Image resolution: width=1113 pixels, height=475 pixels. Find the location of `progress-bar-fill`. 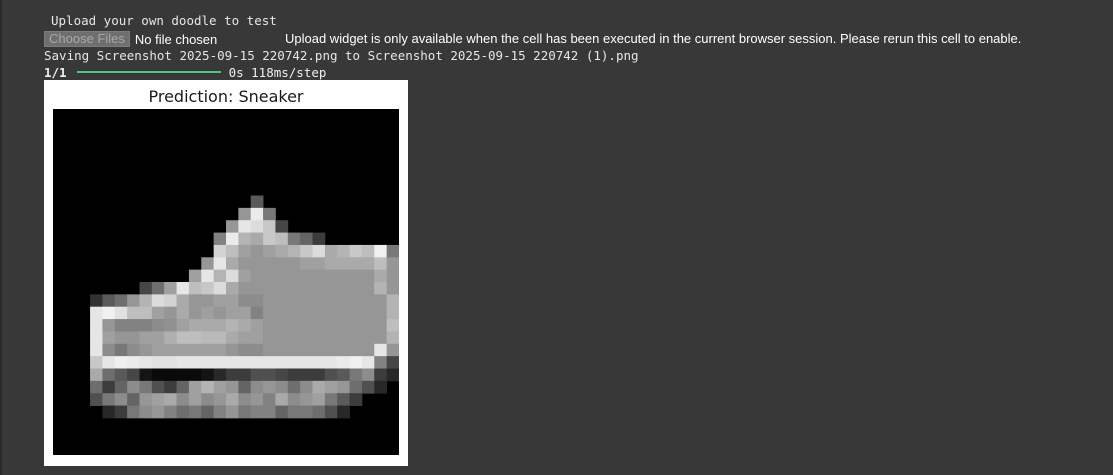

progress-bar-fill is located at coordinates (148, 72).